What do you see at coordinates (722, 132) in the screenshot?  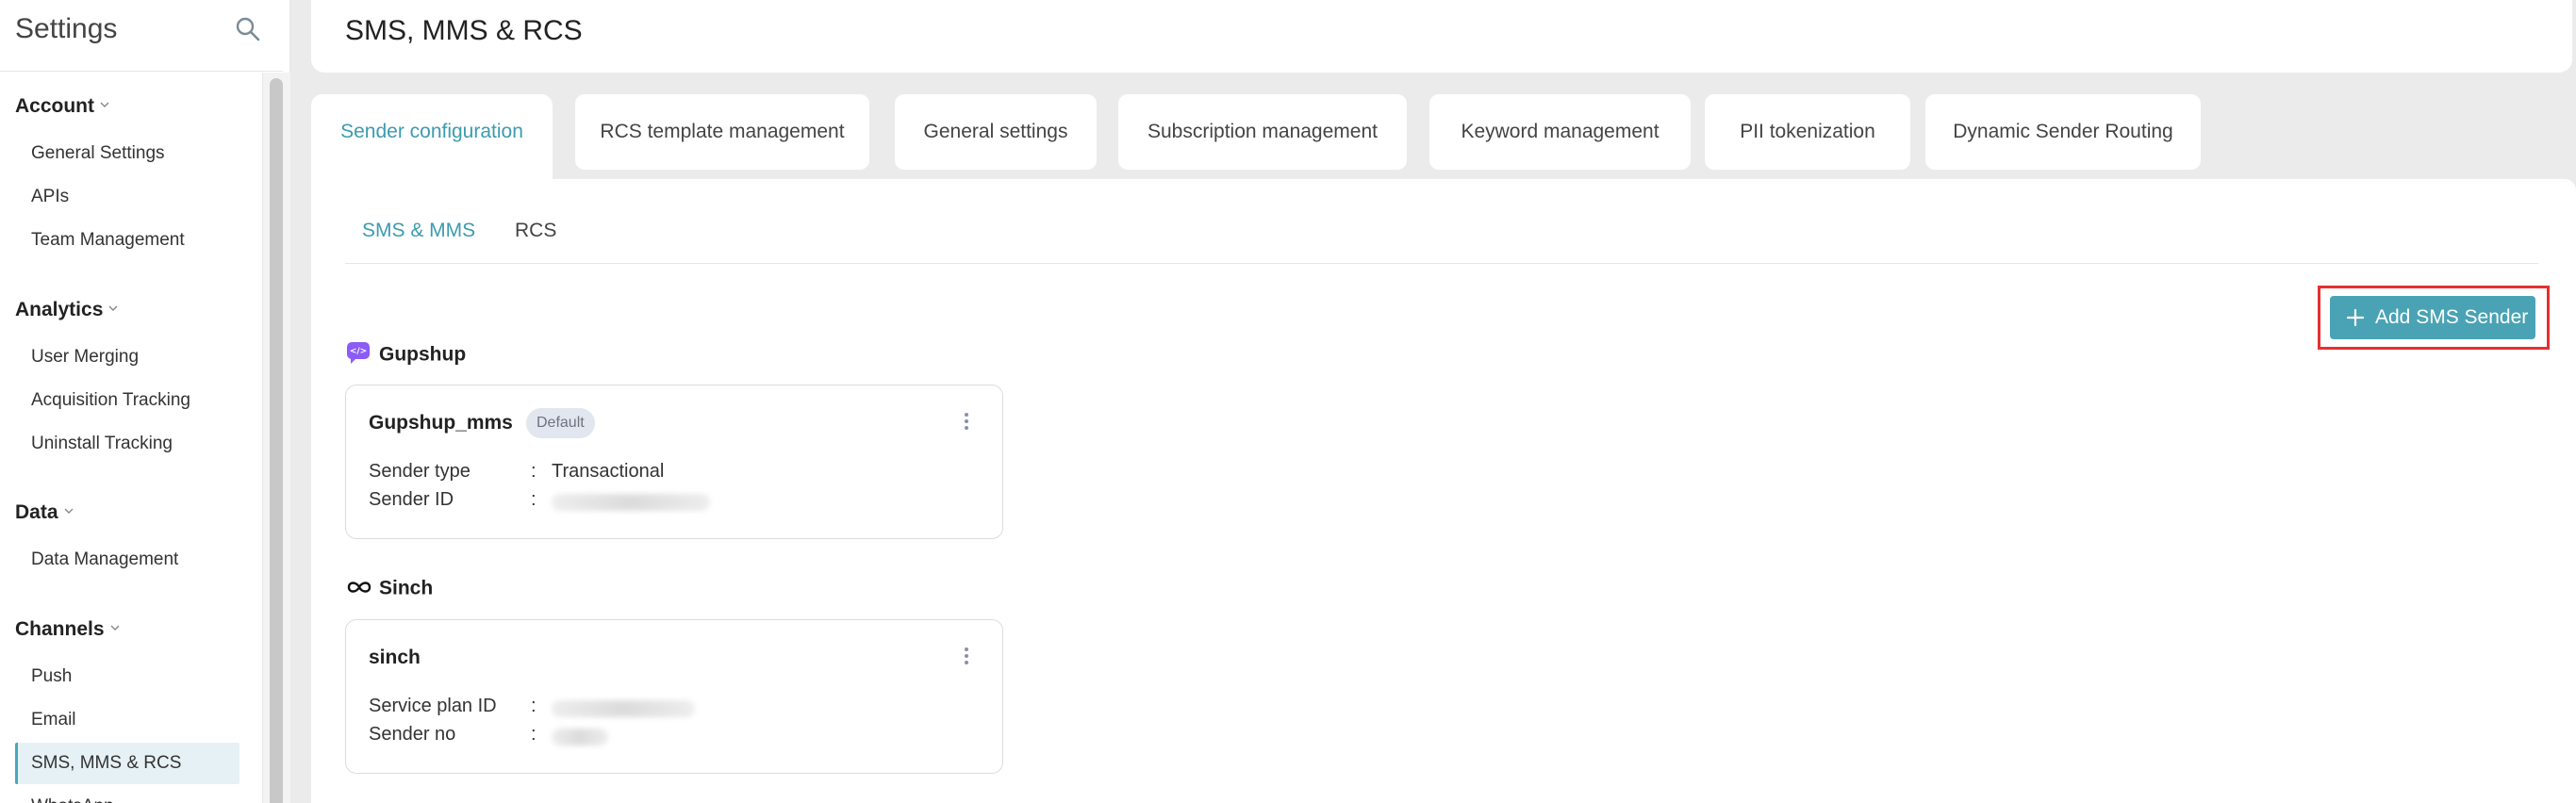 I see `tab-rcs-template-management: RCS template management` at bounding box center [722, 132].